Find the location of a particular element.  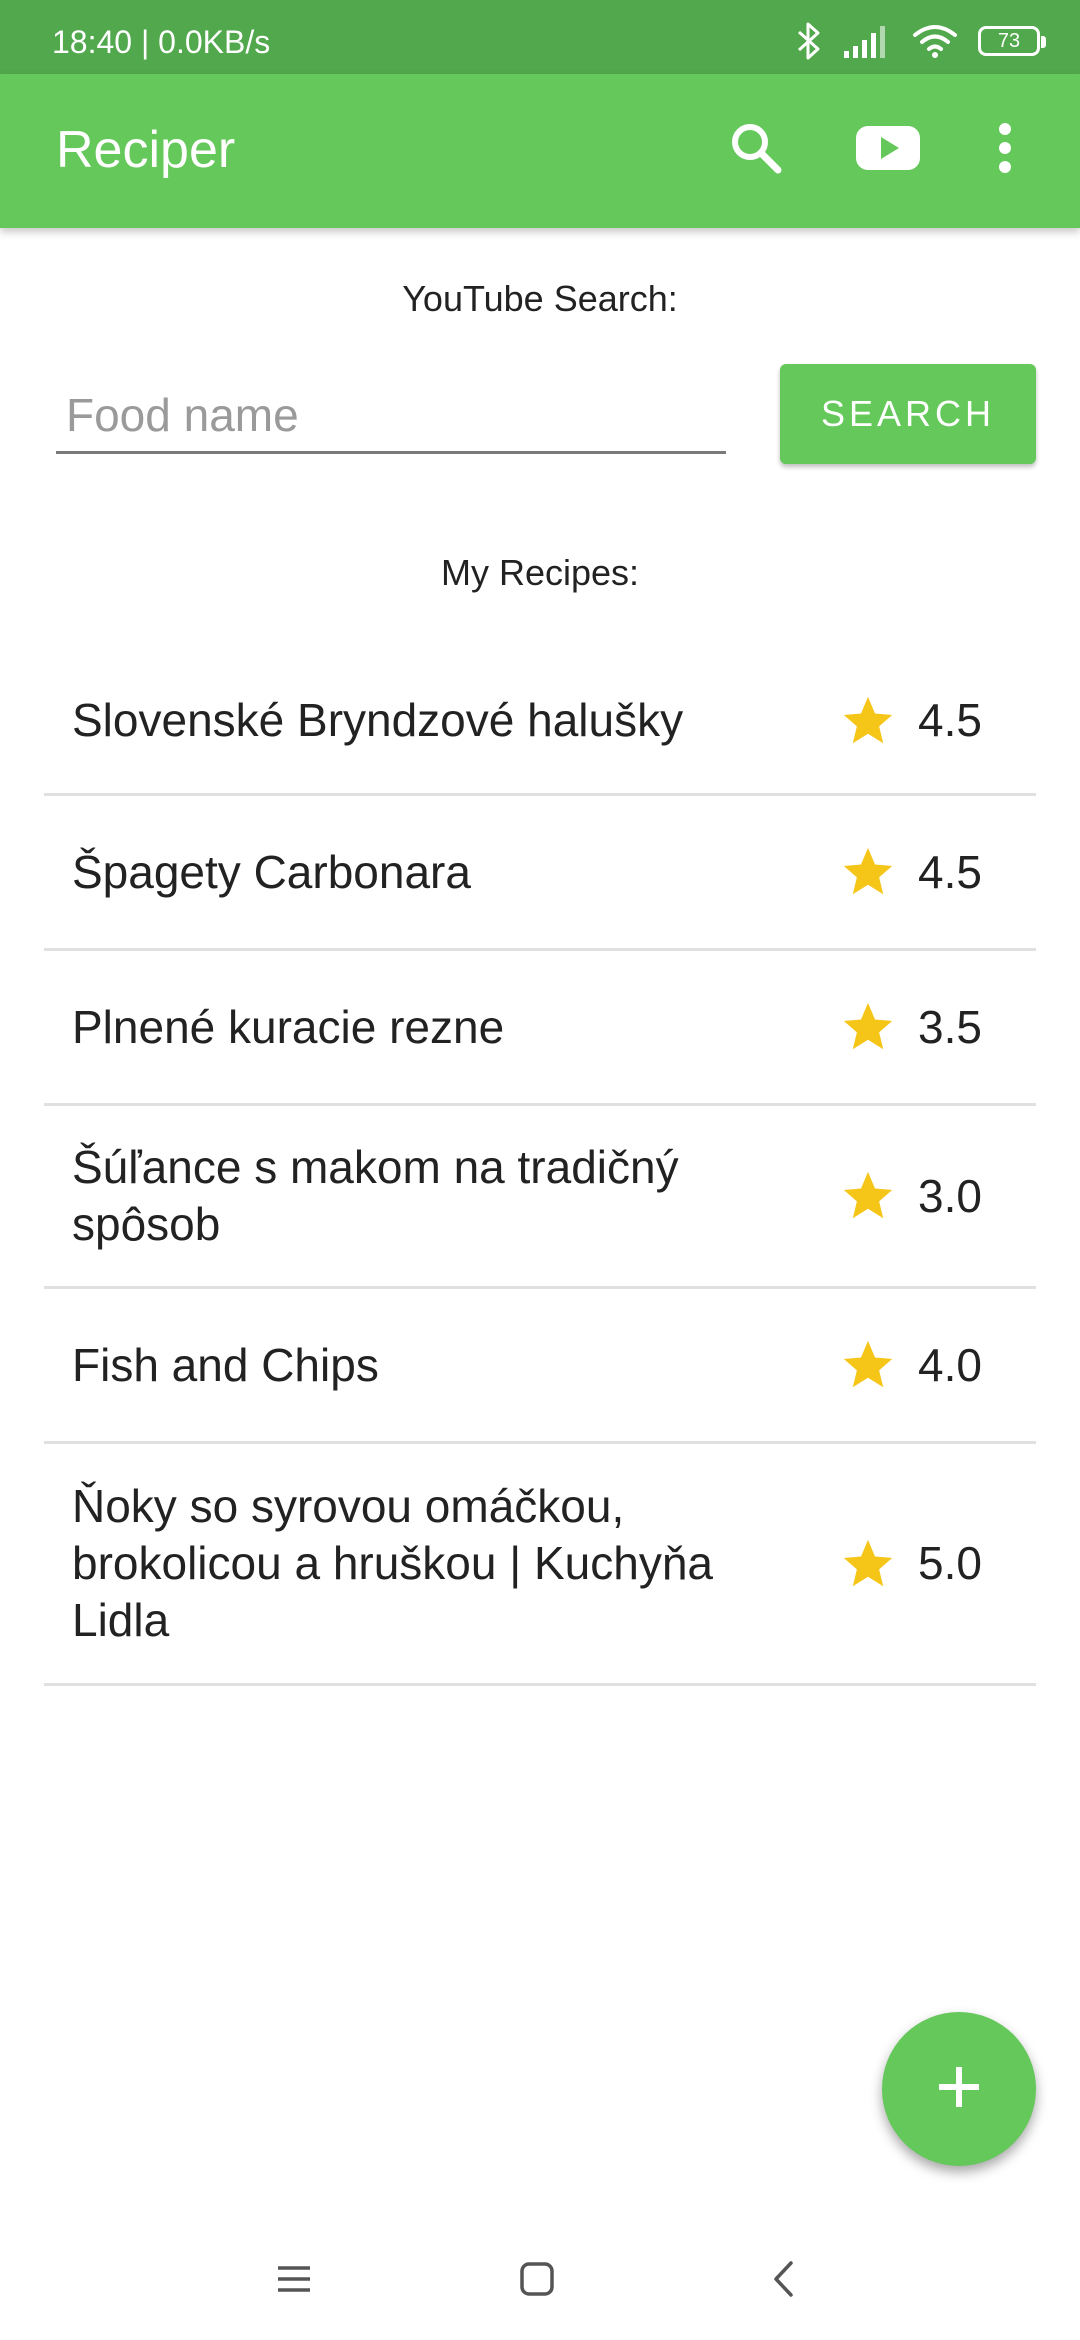

recipe-list-item: Šúľance s makom na tradičný spôsob 3.0 is located at coordinates (540, 1197).